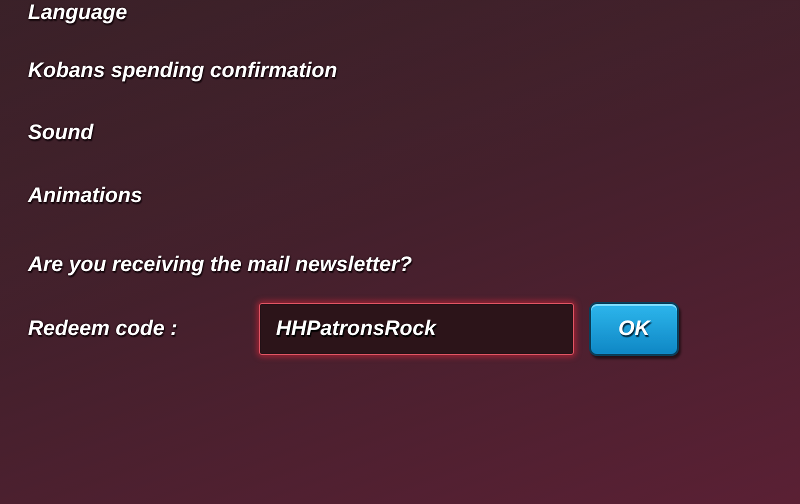  I want to click on setting-label: Sound, so click(61, 133).